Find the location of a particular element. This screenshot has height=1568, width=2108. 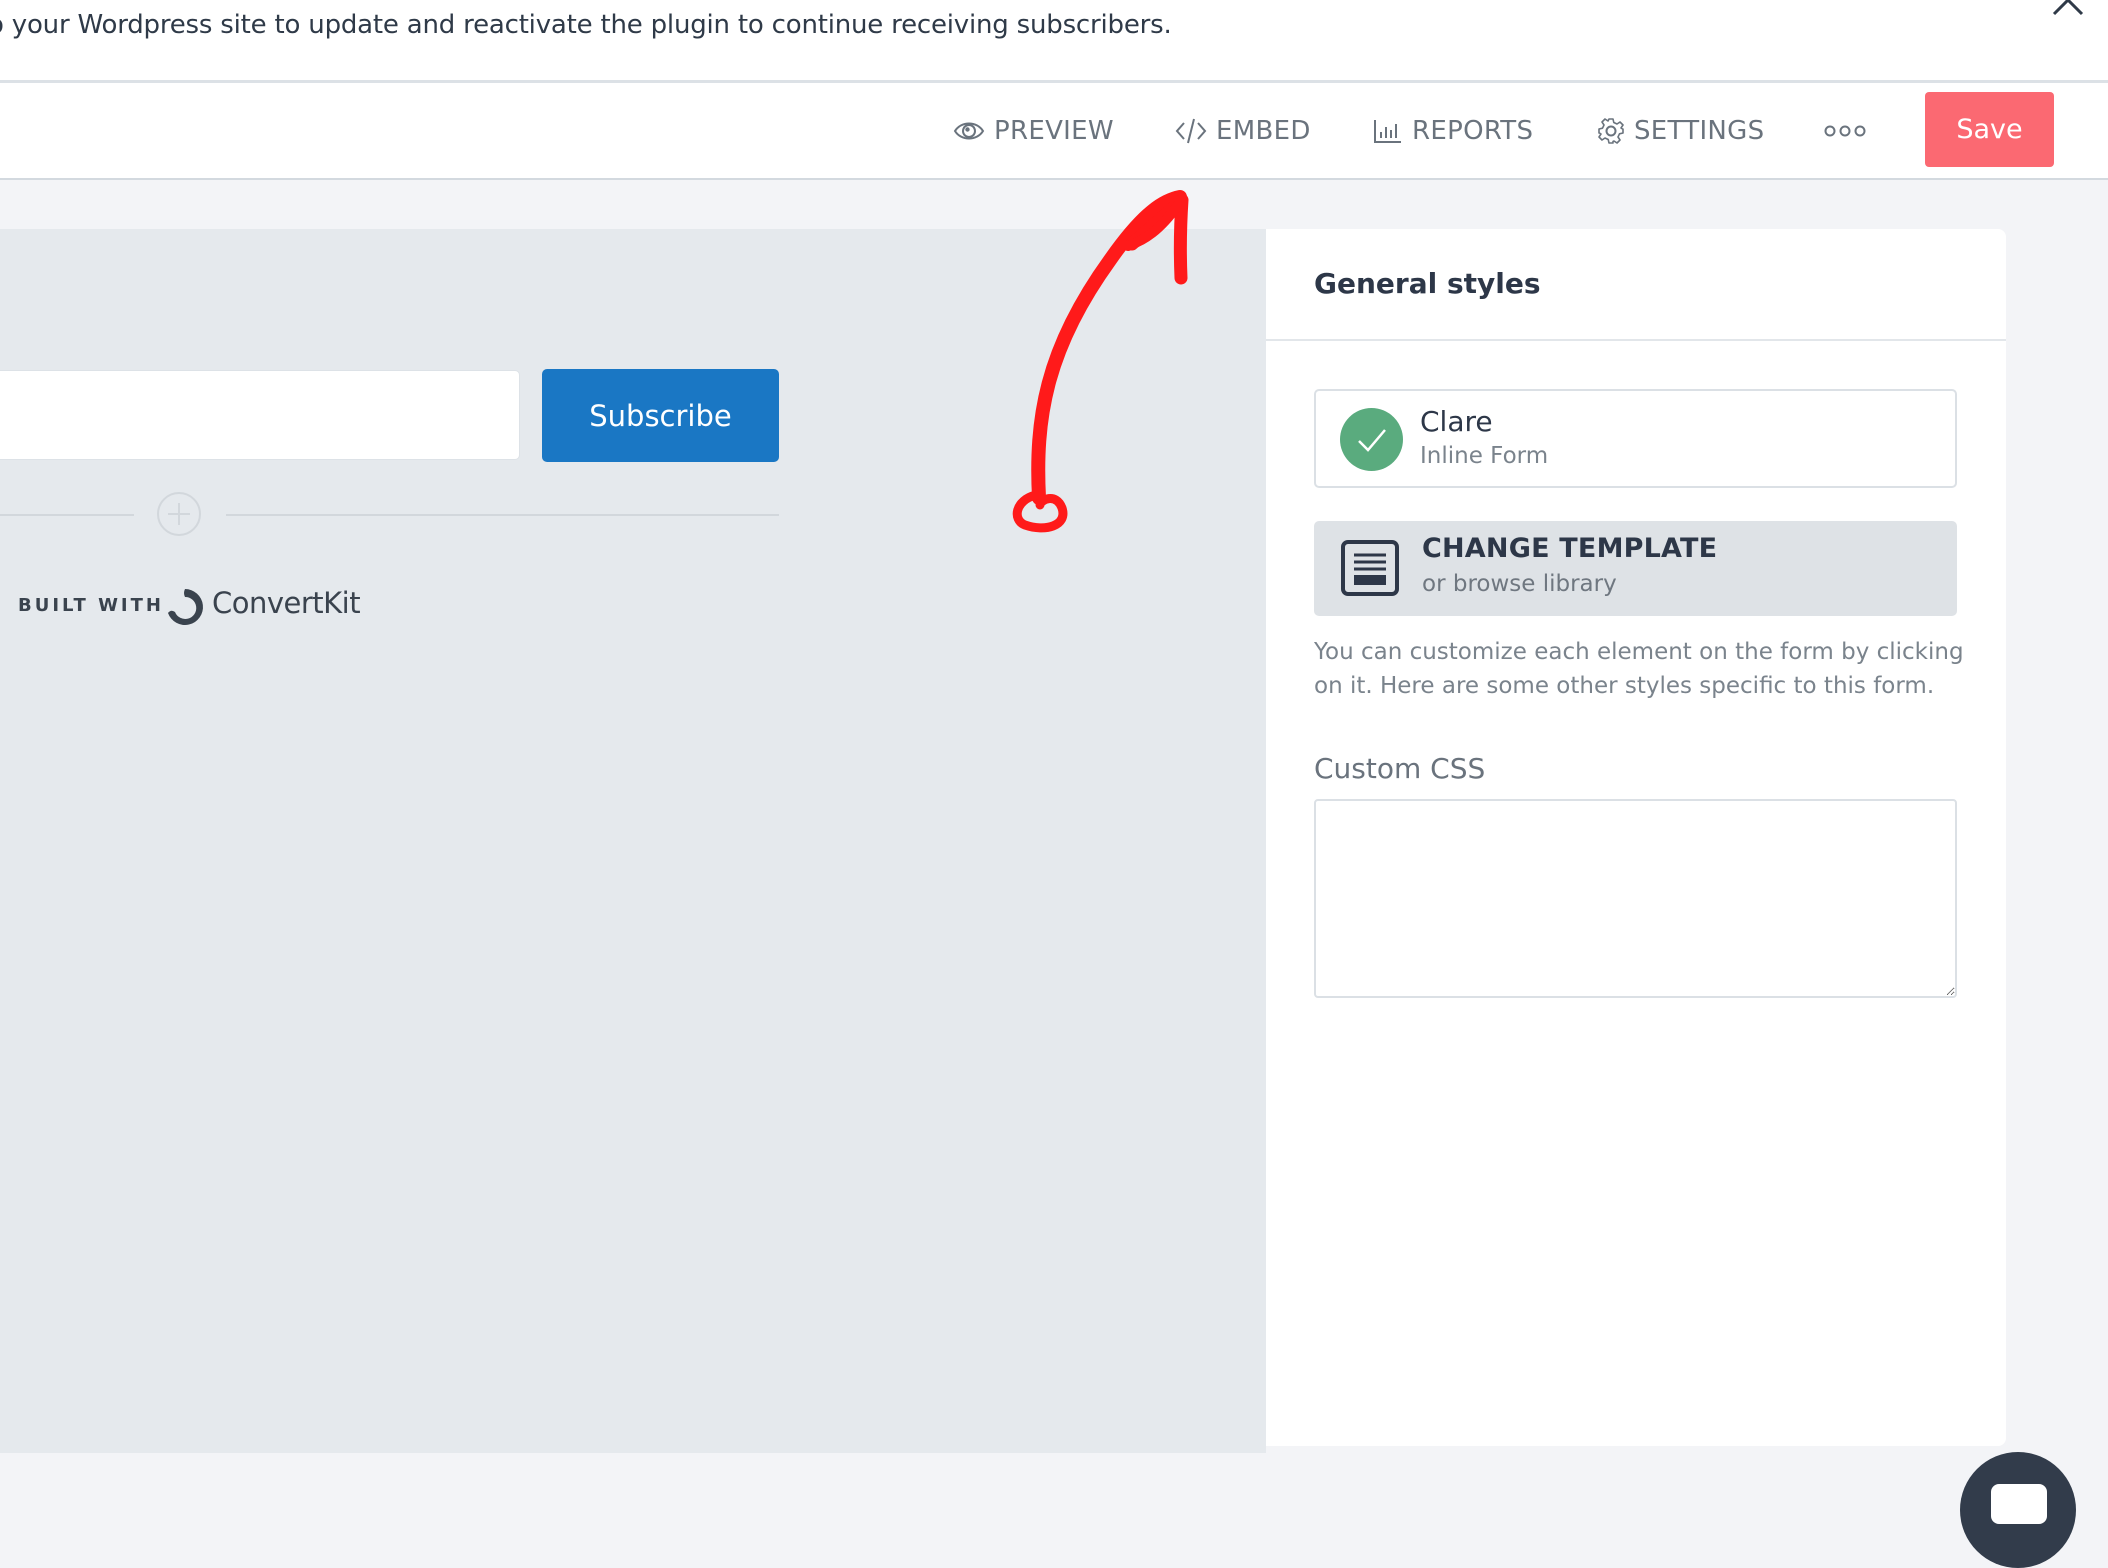

preview-label: PREVIEW is located at coordinates (1054, 130).